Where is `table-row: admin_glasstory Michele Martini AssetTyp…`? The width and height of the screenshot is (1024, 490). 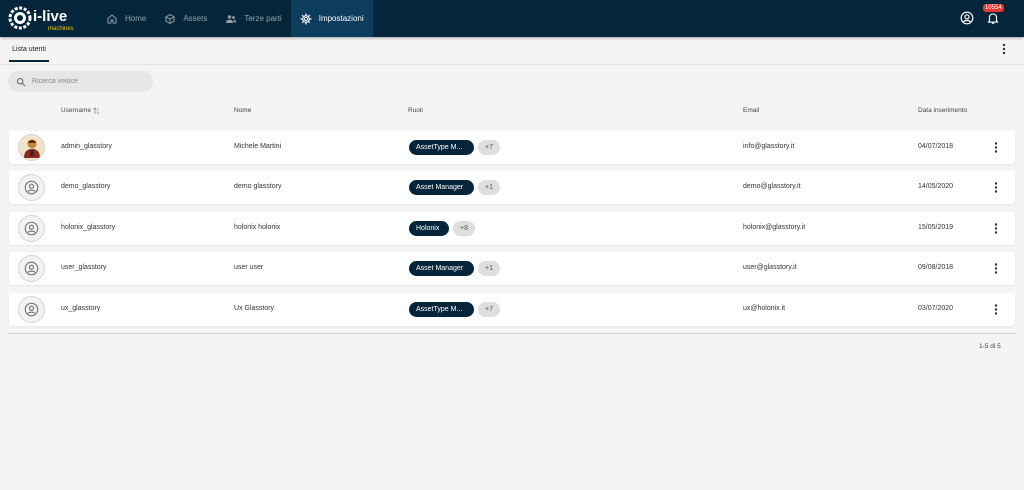
table-row: admin_glasstory Michele Martini AssetTyp… is located at coordinates (512, 147).